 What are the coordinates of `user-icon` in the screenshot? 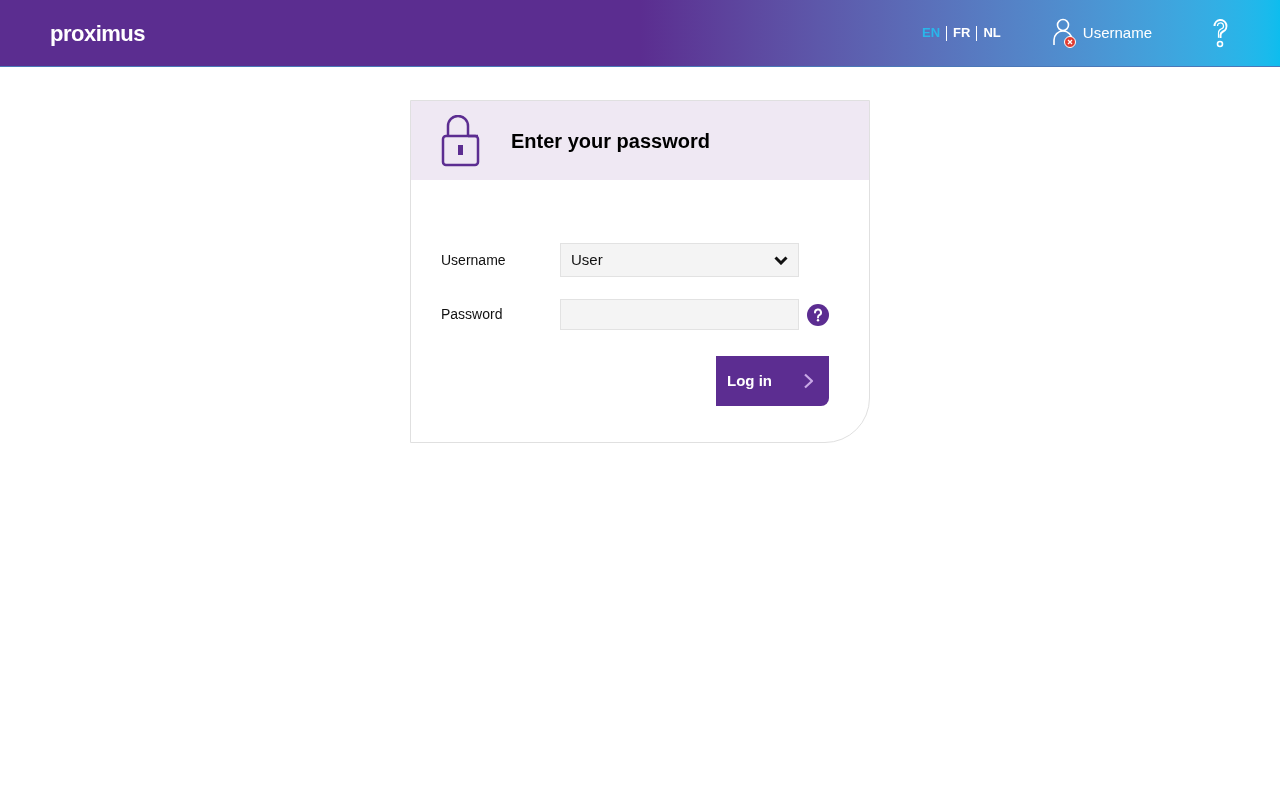 It's located at (1062, 32).